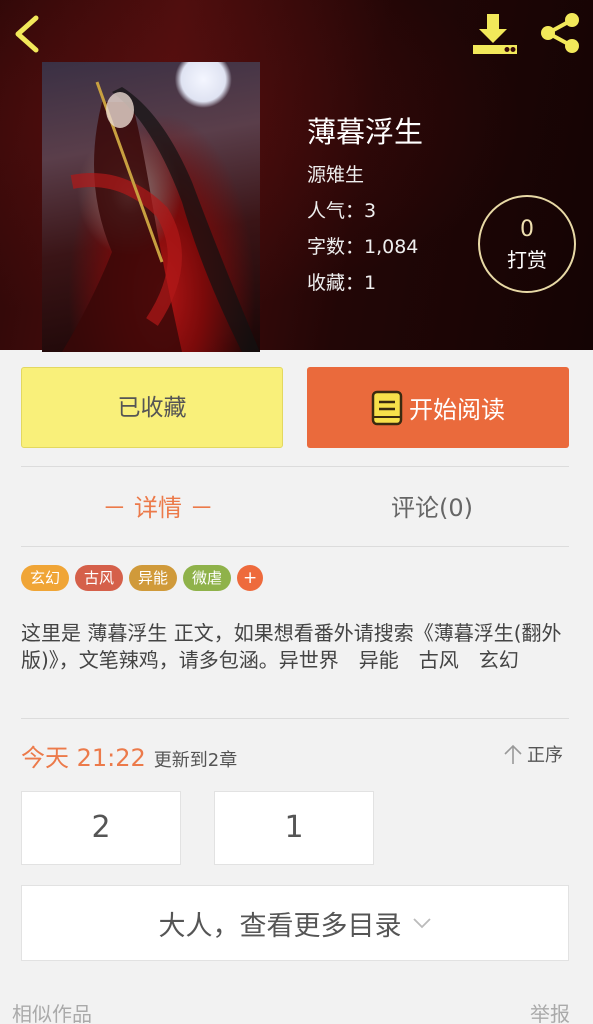  What do you see at coordinates (421, 923) in the screenshot?
I see `chevron-down-icon` at bounding box center [421, 923].